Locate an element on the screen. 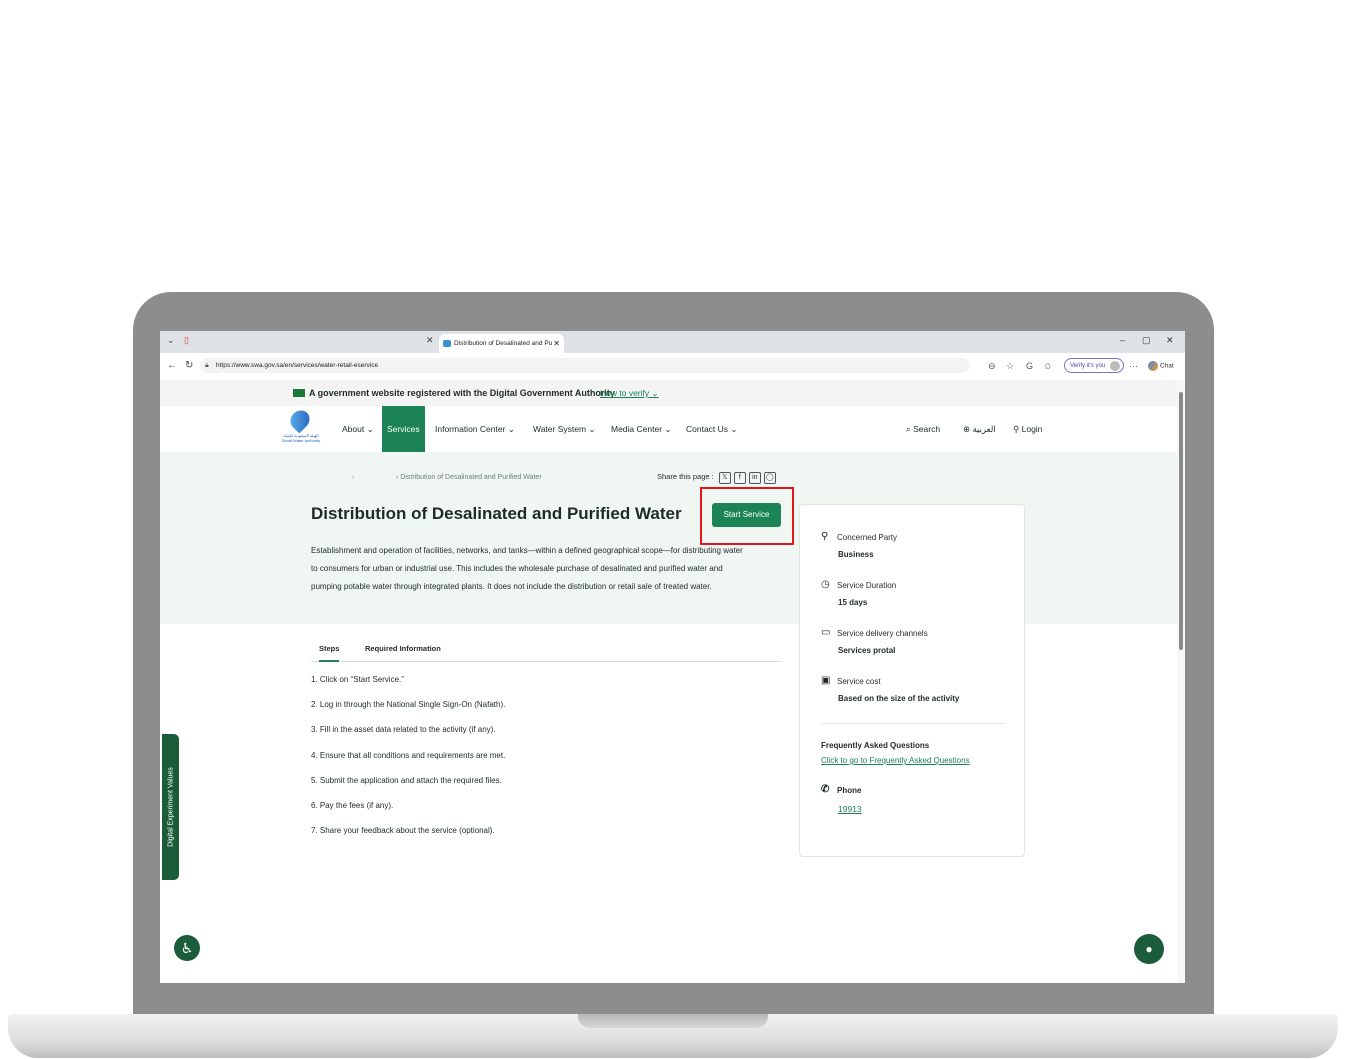  tab-menu-icon: ⌄ is located at coordinates (171, 340).